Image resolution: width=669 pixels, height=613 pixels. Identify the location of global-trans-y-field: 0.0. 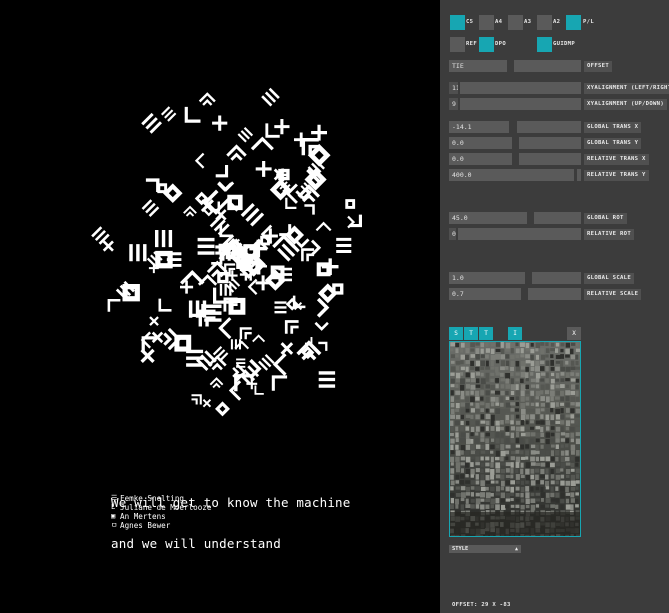
(480, 143).